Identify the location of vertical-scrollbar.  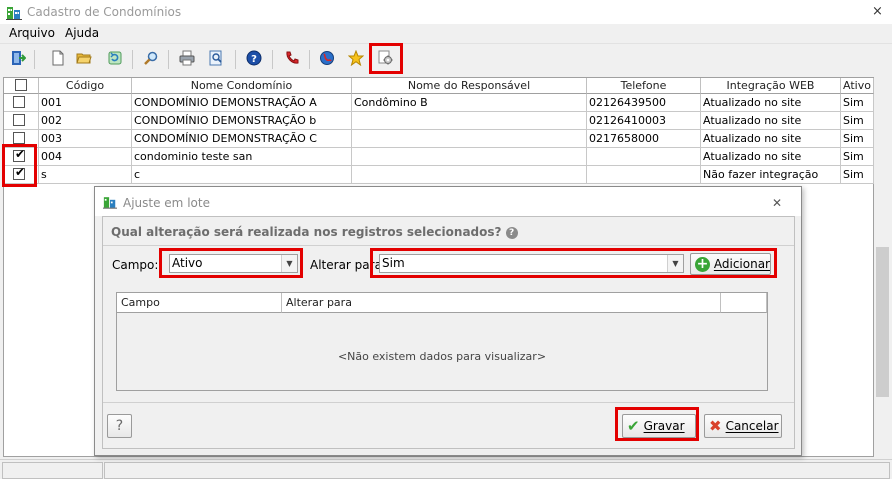
(882, 267).